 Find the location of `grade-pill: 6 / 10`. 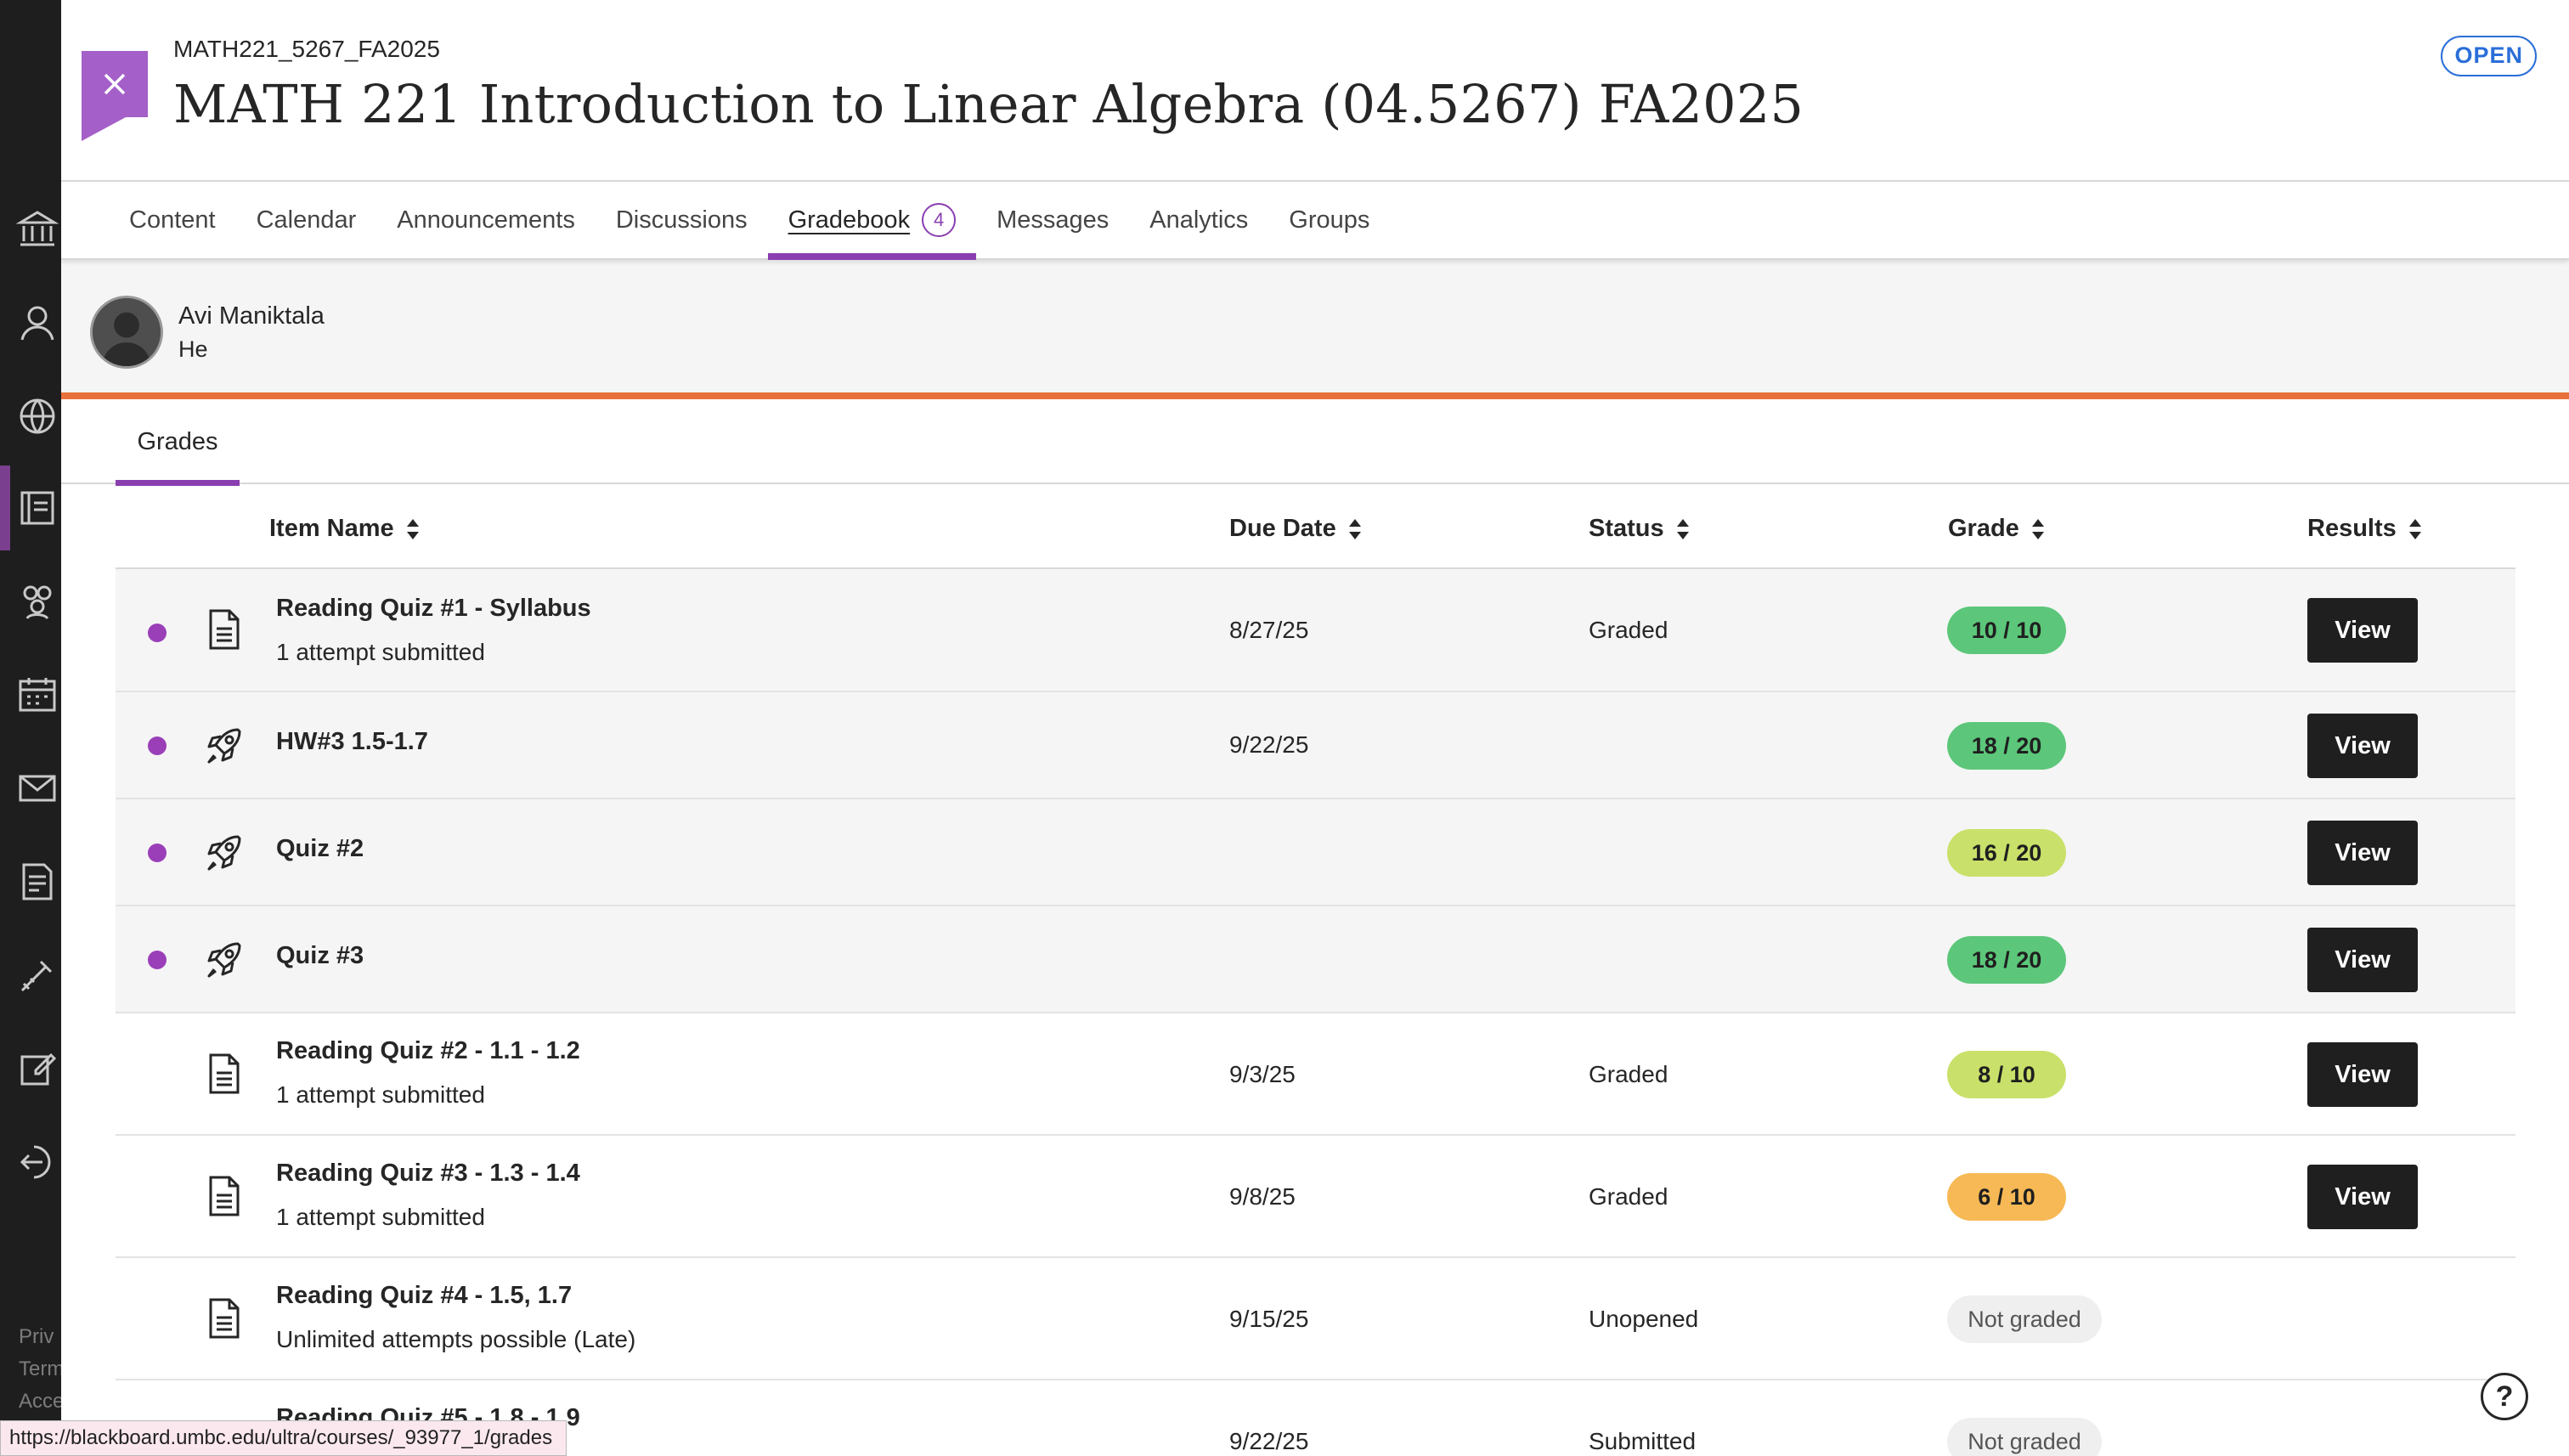

grade-pill: 6 / 10 is located at coordinates (2007, 1197).